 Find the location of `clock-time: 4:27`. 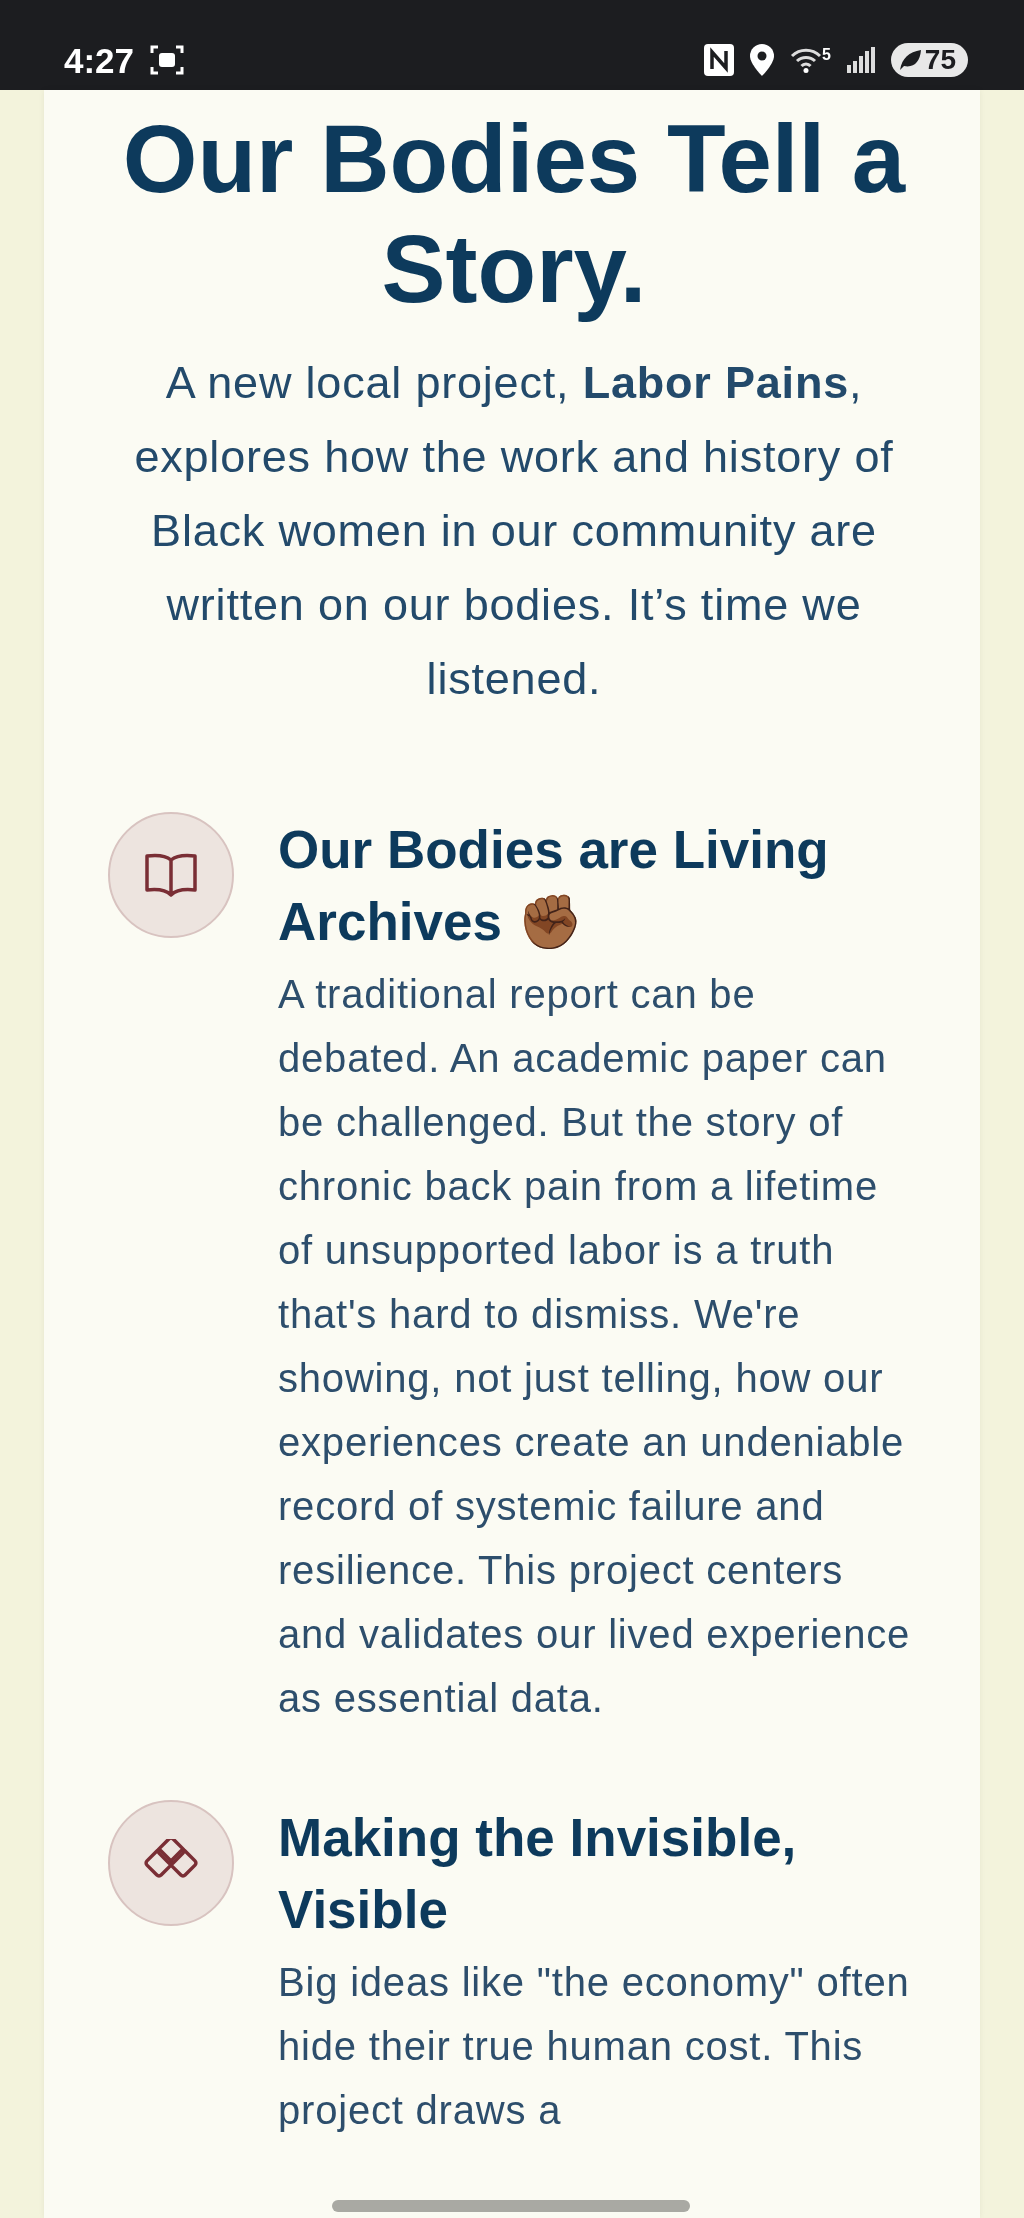

clock-time: 4:27 is located at coordinates (99, 60).